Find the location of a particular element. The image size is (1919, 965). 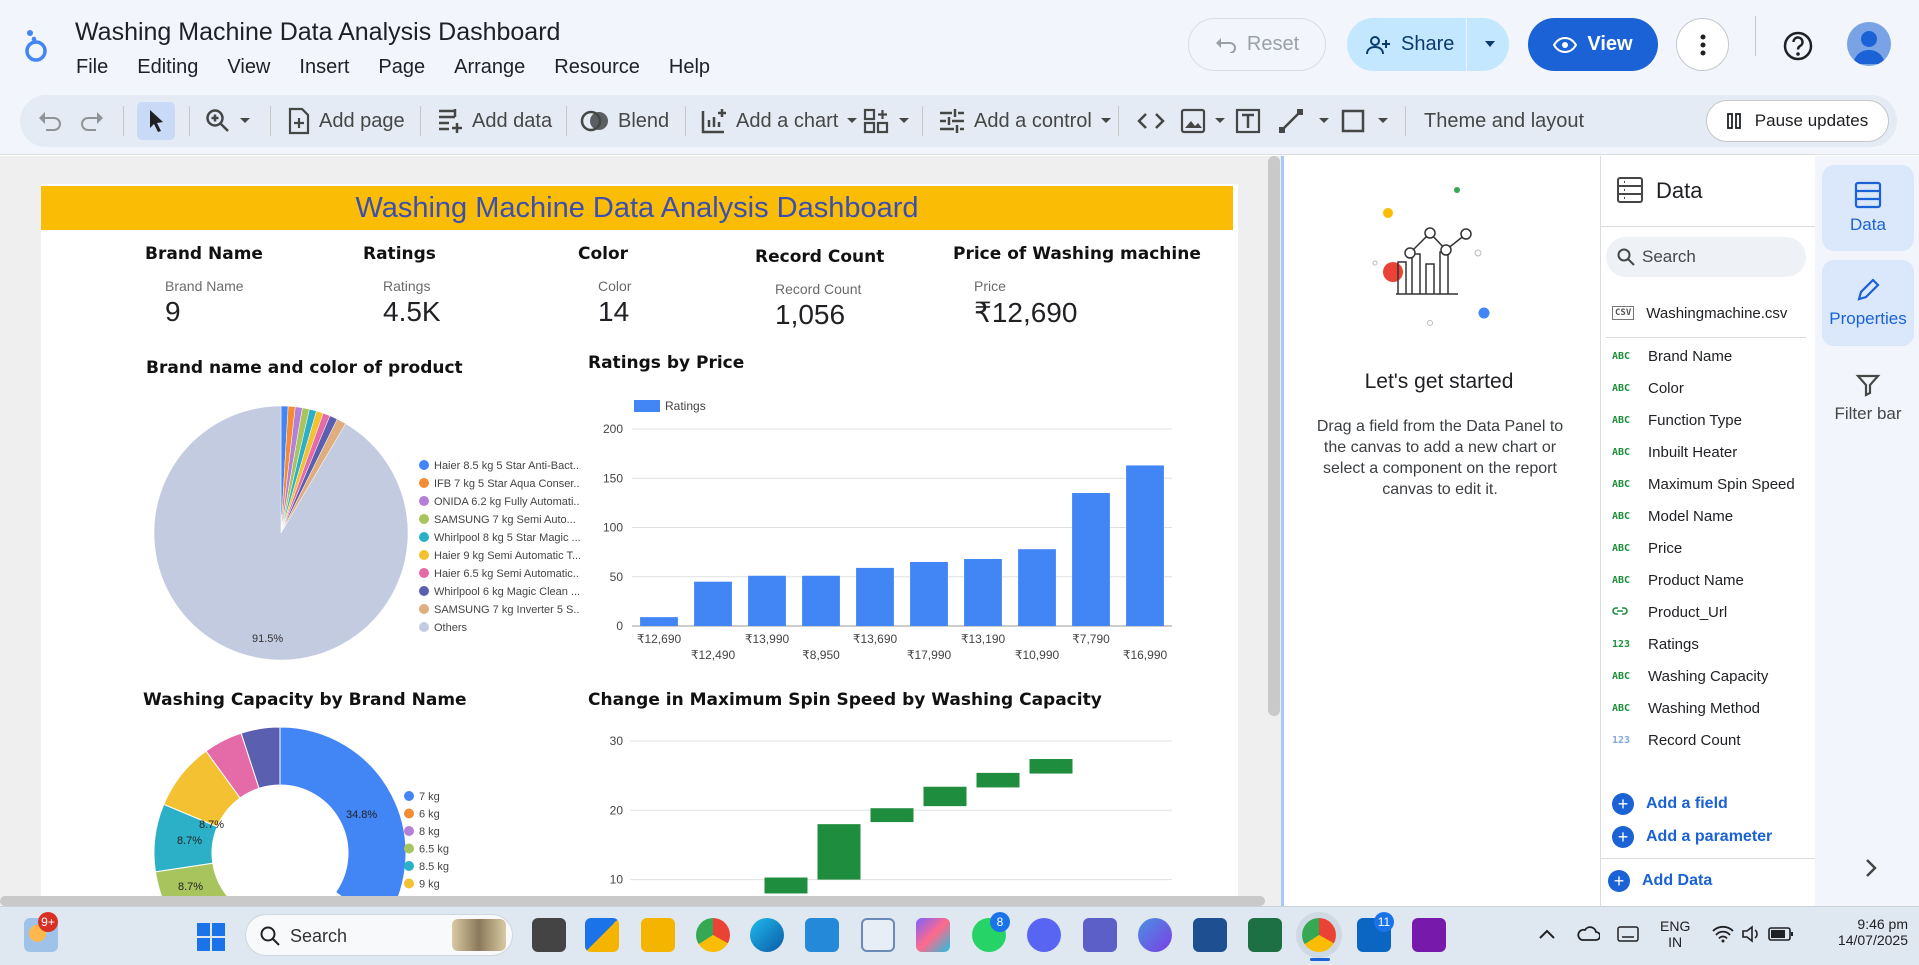

volume-icon is located at coordinates (1751, 934).